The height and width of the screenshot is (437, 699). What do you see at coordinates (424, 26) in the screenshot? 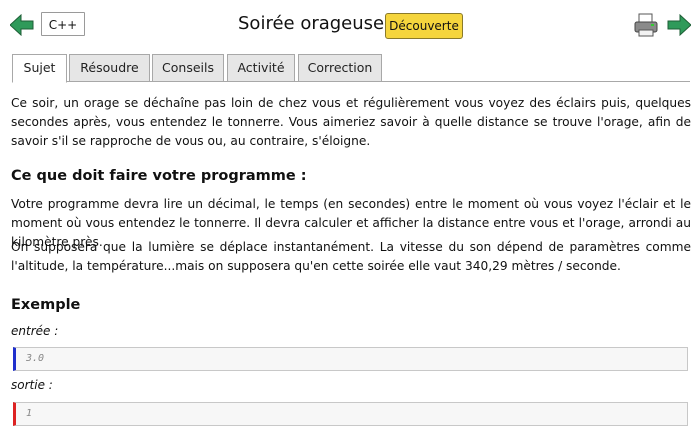
I see `difficulty-badge: Découverte` at bounding box center [424, 26].